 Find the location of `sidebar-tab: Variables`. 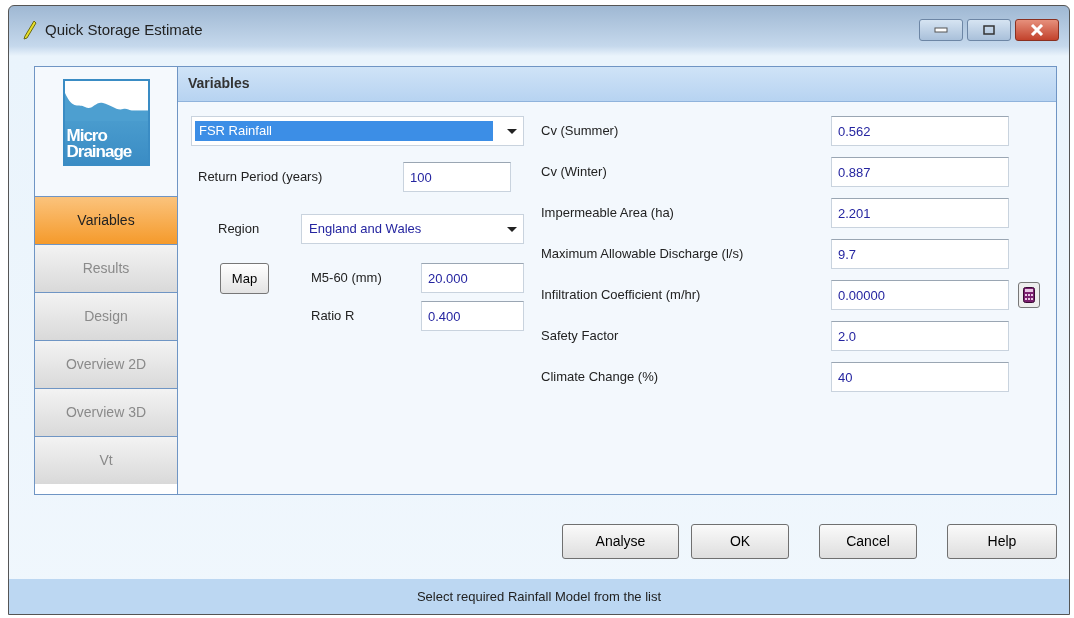

sidebar-tab: Variables is located at coordinates (106, 220).